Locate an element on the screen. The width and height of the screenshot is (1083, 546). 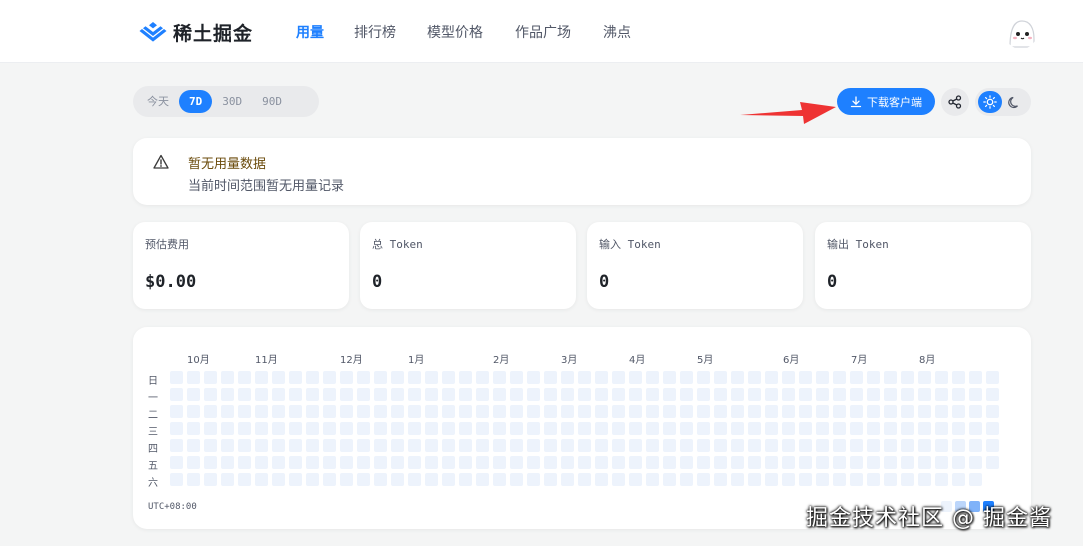
share-button is located at coordinates (955, 102).